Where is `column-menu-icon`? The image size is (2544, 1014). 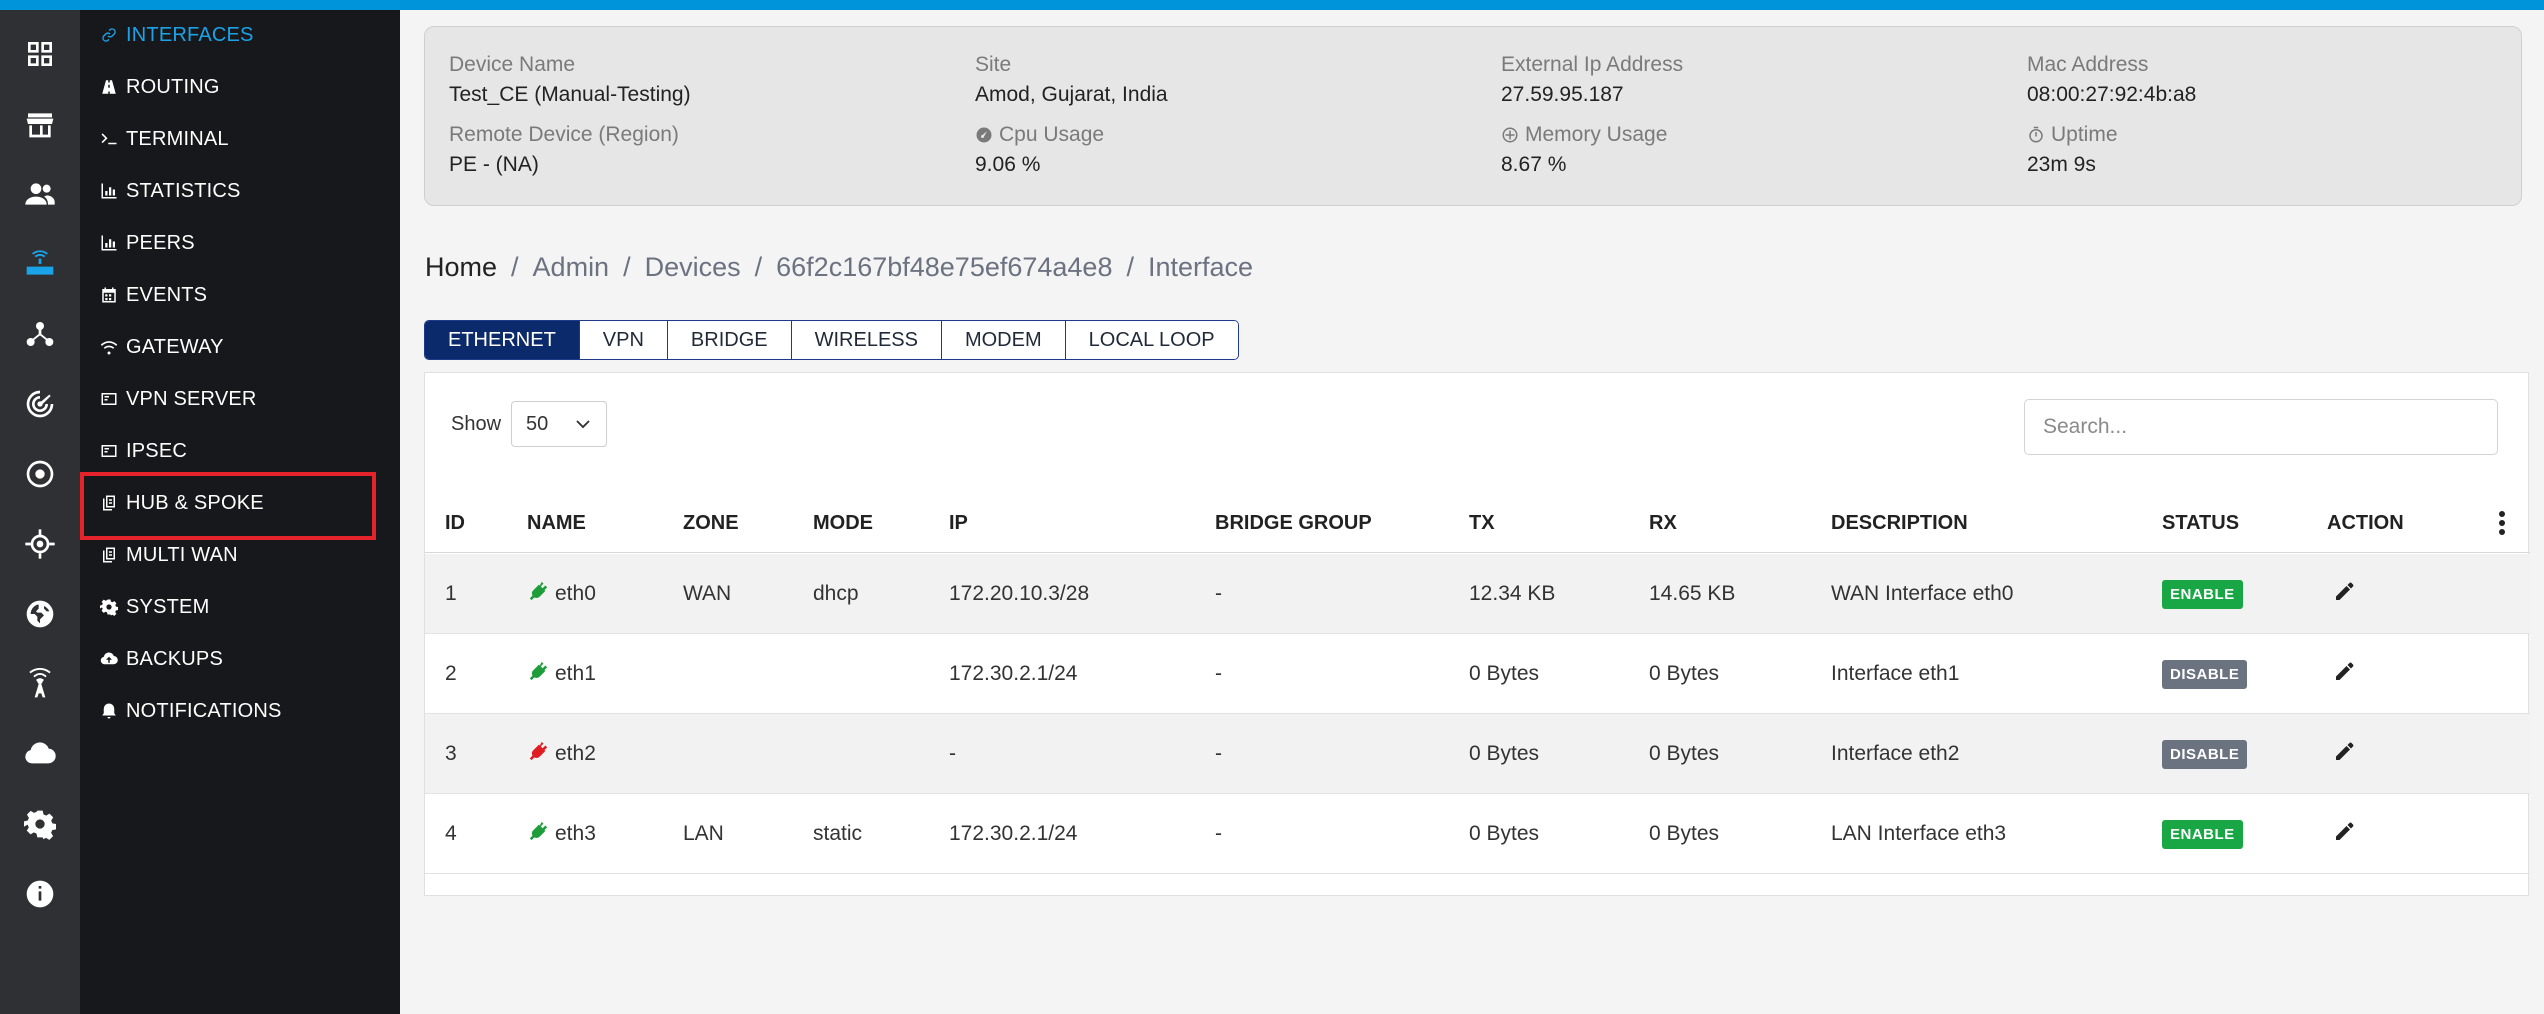
column-menu-icon is located at coordinates (2502, 523).